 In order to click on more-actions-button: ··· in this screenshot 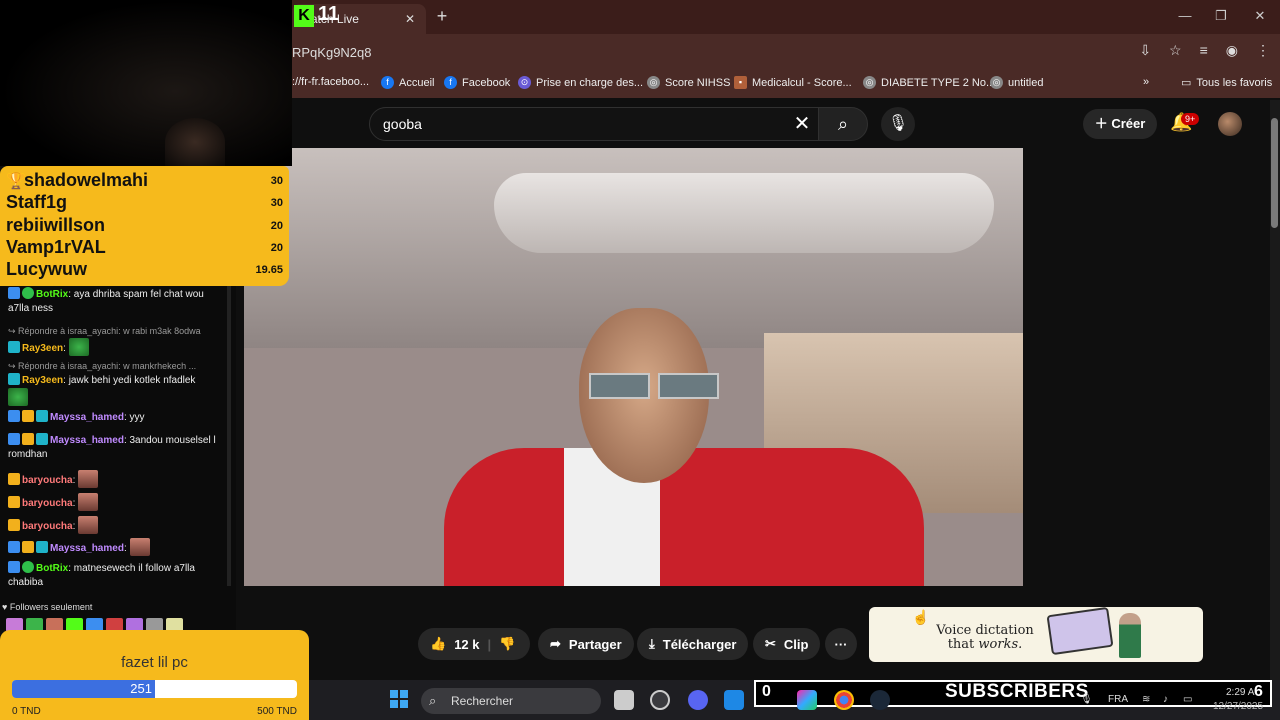, I will do `click(841, 644)`.